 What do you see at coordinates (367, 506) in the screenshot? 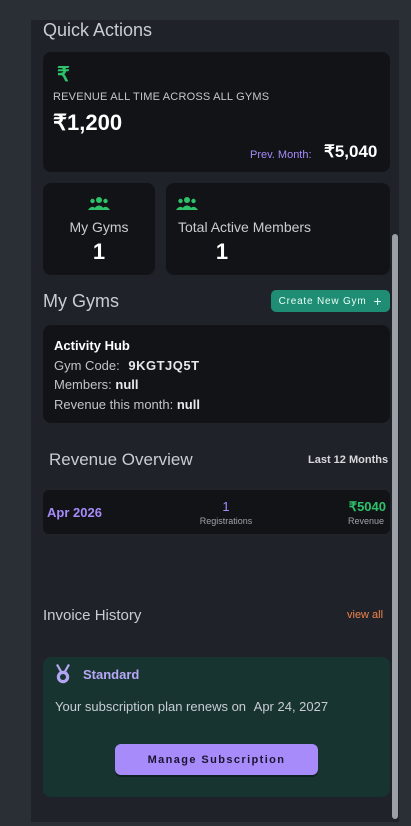
I see `revenue-amount: ₹5040` at bounding box center [367, 506].